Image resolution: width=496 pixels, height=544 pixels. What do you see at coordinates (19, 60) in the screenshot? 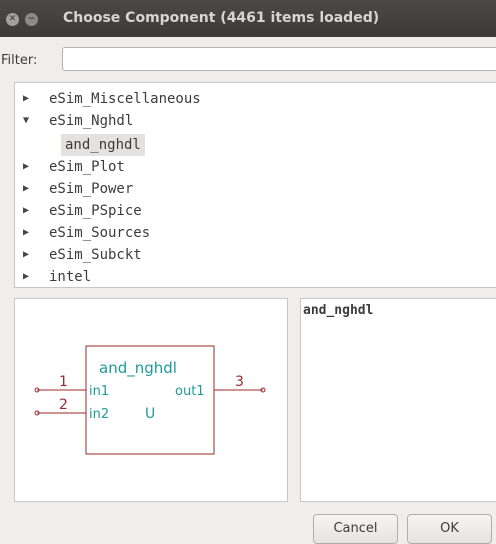
I see `filter-label: Filter:` at bounding box center [19, 60].